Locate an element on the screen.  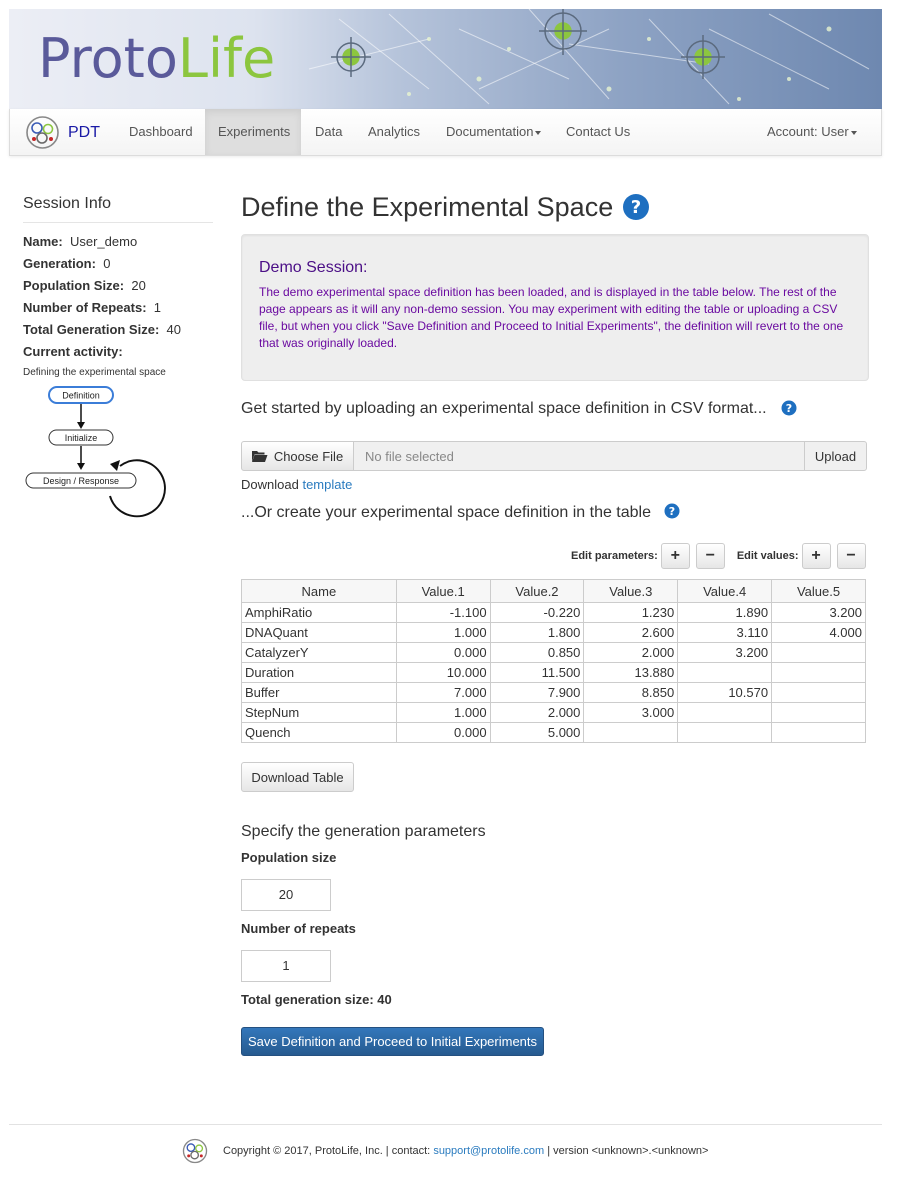
nav-experiments: Experiments is located at coordinates (253, 132).